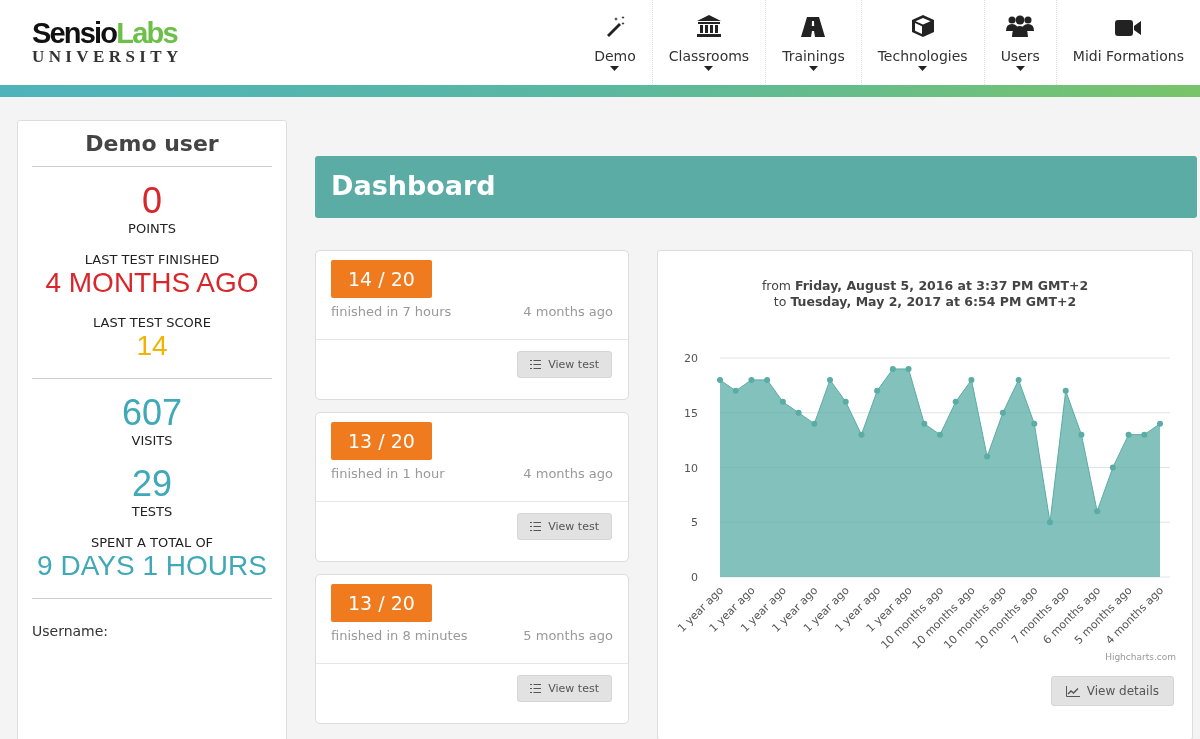  Describe the element at coordinates (151, 484) in the screenshot. I see `stat-value: 29` at that location.